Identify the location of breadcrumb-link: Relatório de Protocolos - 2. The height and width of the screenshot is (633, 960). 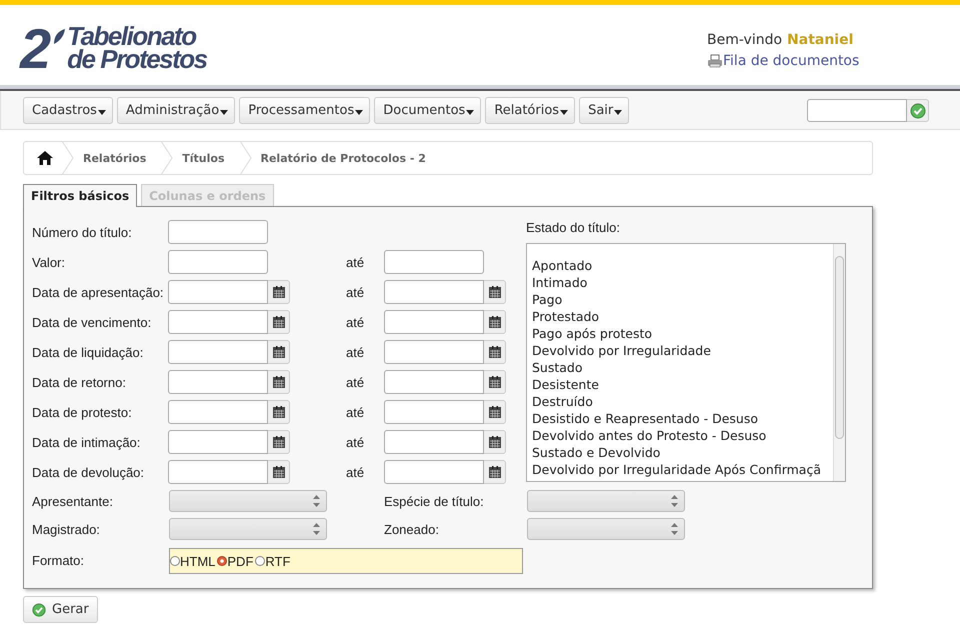
(343, 158).